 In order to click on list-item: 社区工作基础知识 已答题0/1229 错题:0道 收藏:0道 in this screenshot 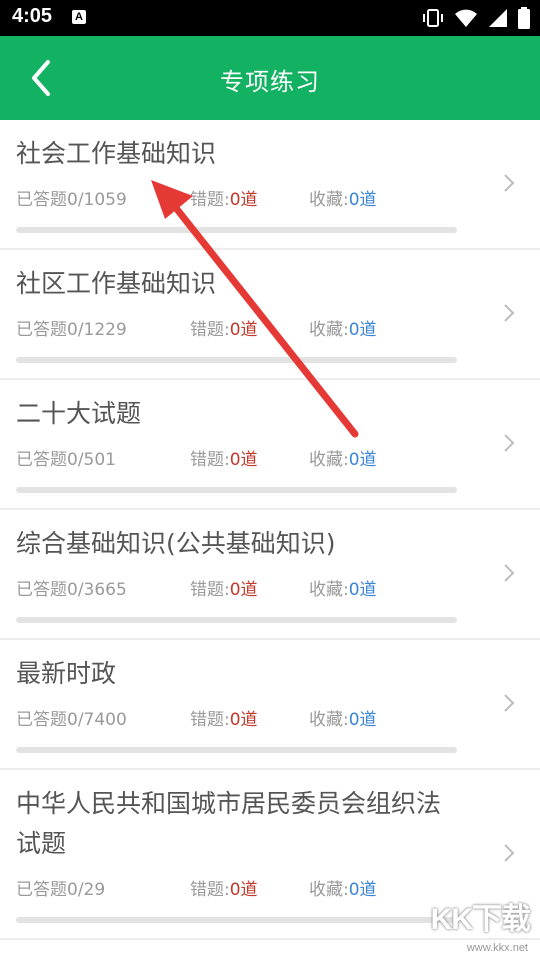, I will do `click(270, 315)`.